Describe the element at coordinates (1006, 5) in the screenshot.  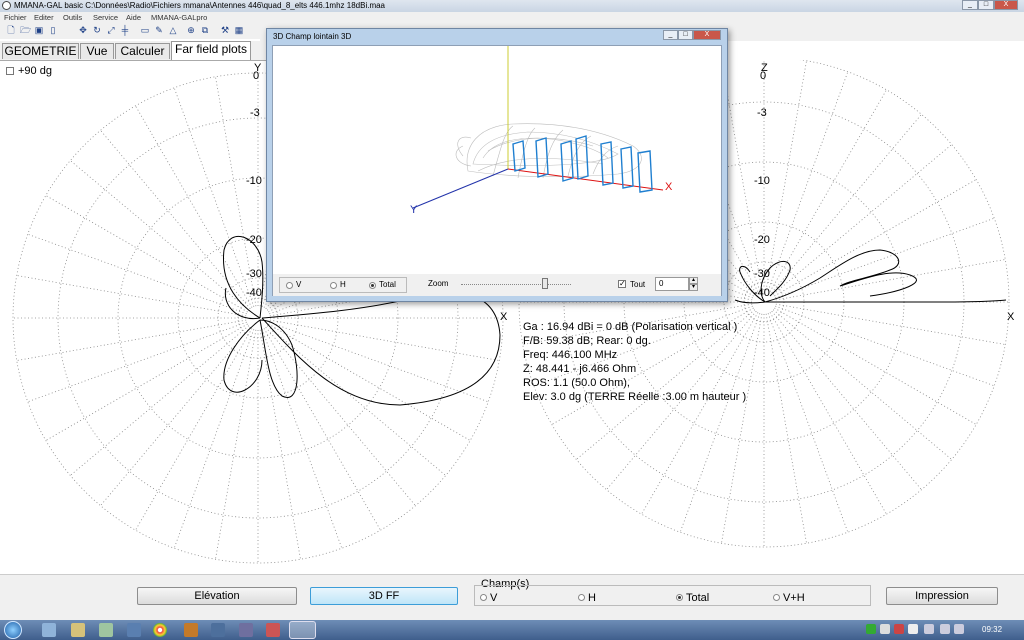
I see `close-button: X` at that location.